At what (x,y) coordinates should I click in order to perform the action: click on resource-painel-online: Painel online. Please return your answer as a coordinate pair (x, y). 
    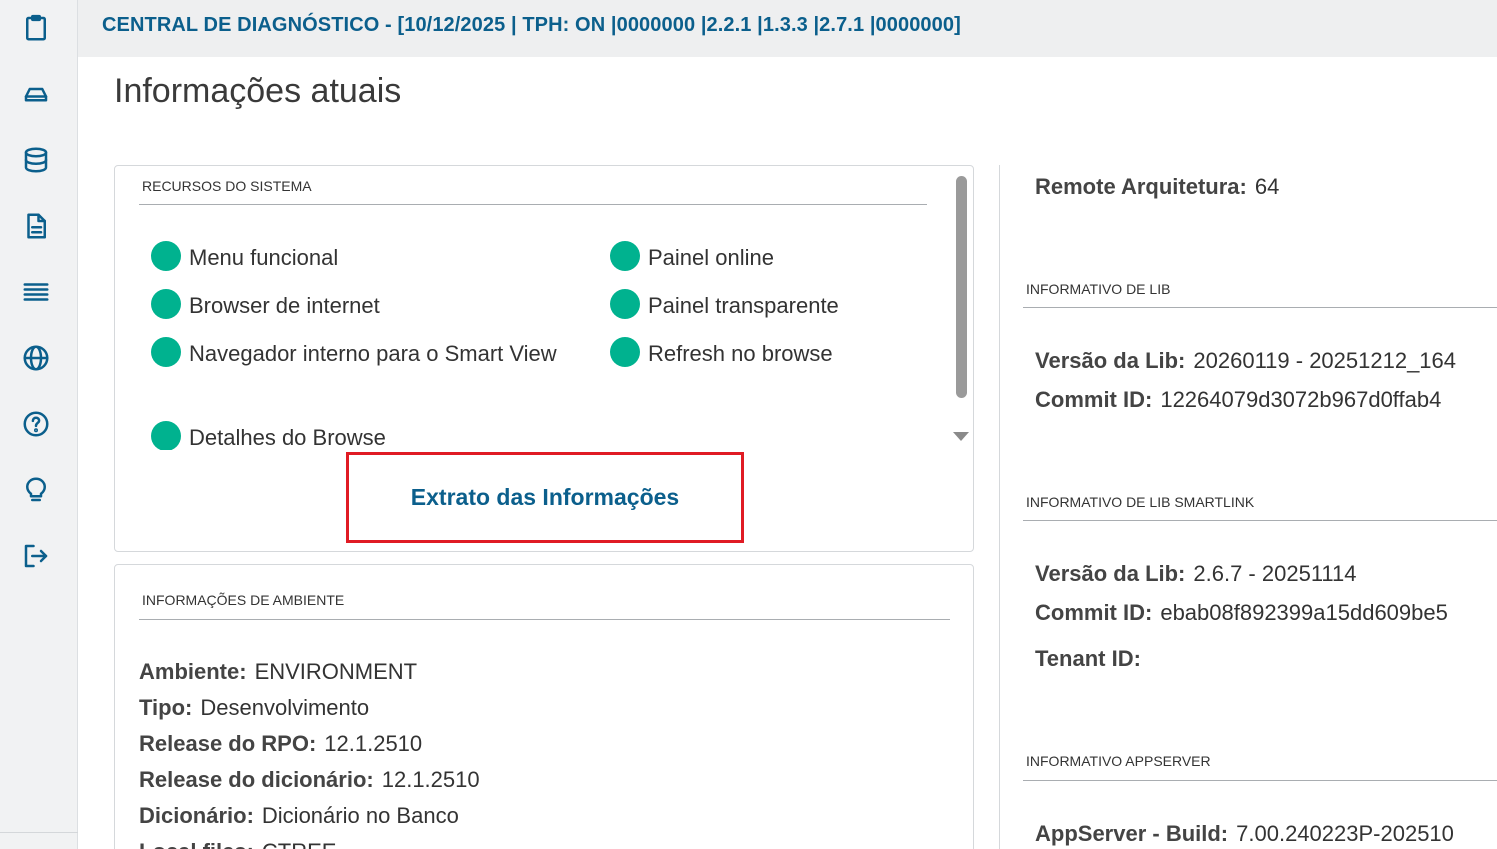
    Looking at the image, I should click on (779, 258).